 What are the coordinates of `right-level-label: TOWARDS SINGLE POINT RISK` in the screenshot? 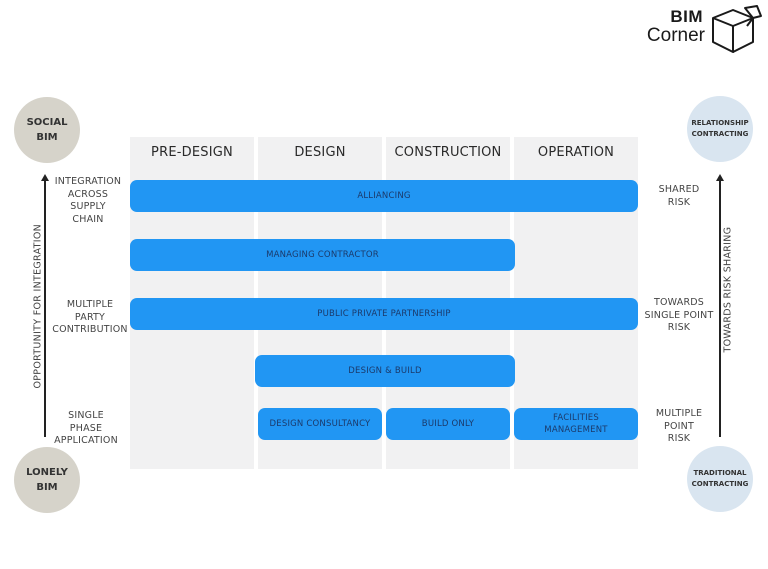 It's located at (679, 316).